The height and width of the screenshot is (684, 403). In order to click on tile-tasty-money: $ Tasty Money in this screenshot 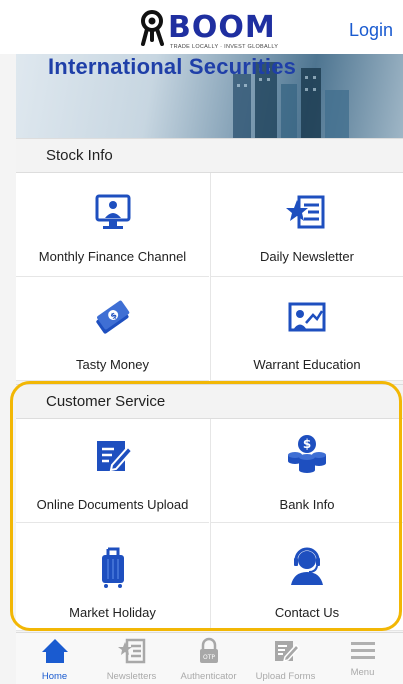, I will do `click(112, 329)`.